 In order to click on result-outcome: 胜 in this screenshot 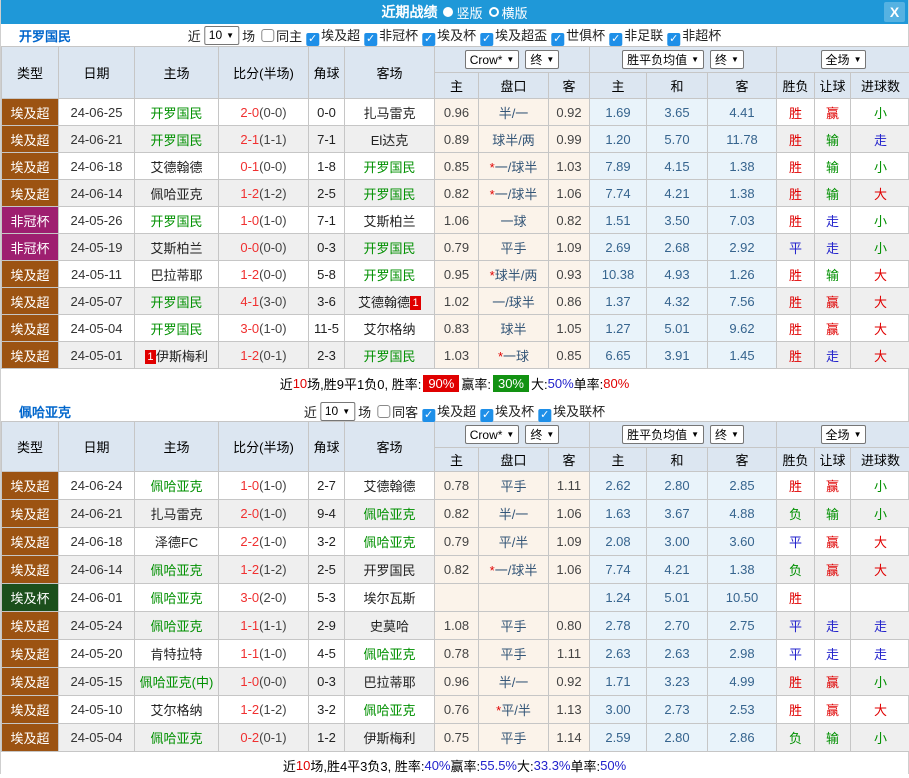, I will do `click(796, 220)`.